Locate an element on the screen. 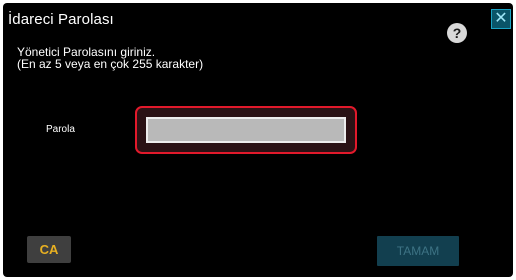 The image size is (516, 280). password-input is located at coordinates (246, 130).